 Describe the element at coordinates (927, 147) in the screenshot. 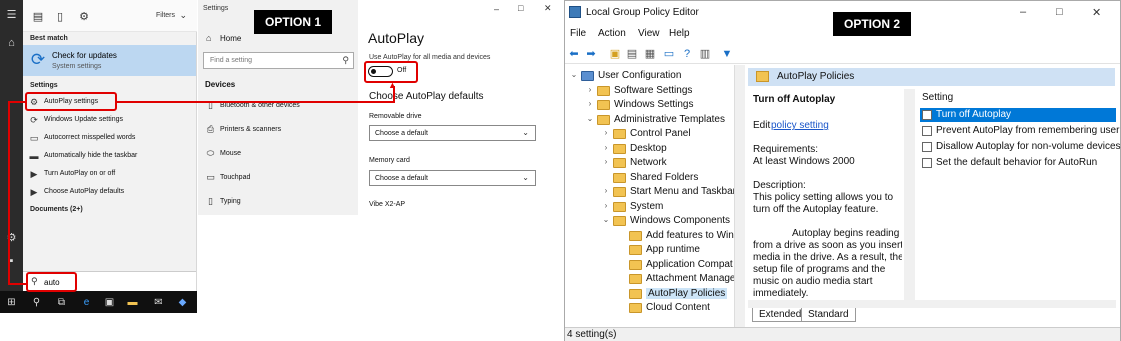

I see `policy-setting-icon` at that location.